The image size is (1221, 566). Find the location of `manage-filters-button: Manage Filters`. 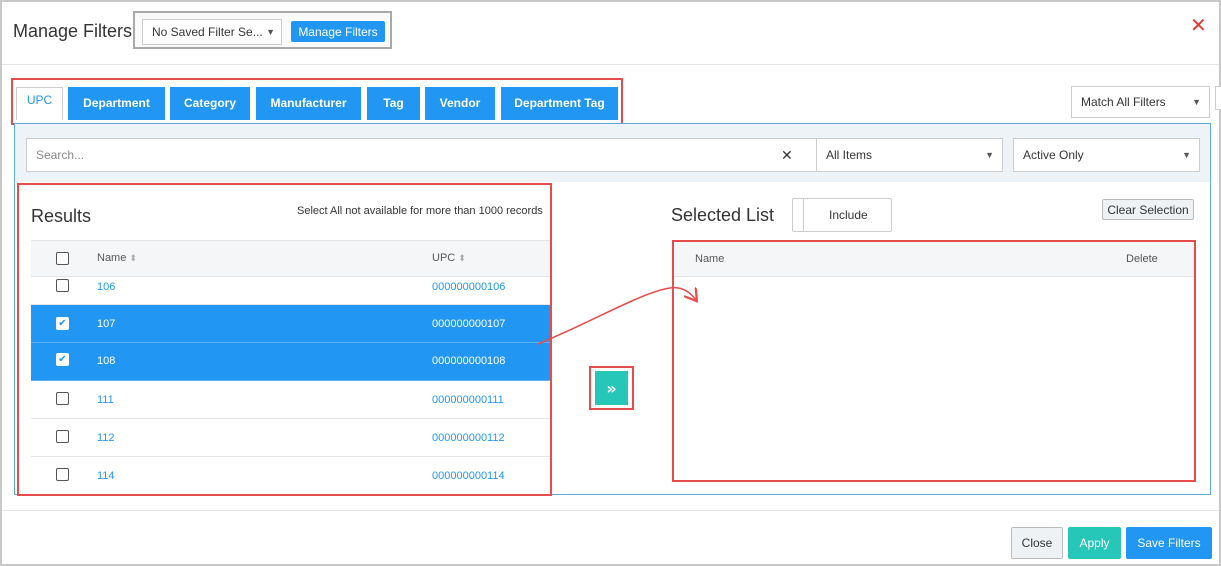

manage-filters-button: Manage Filters is located at coordinates (338, 31).